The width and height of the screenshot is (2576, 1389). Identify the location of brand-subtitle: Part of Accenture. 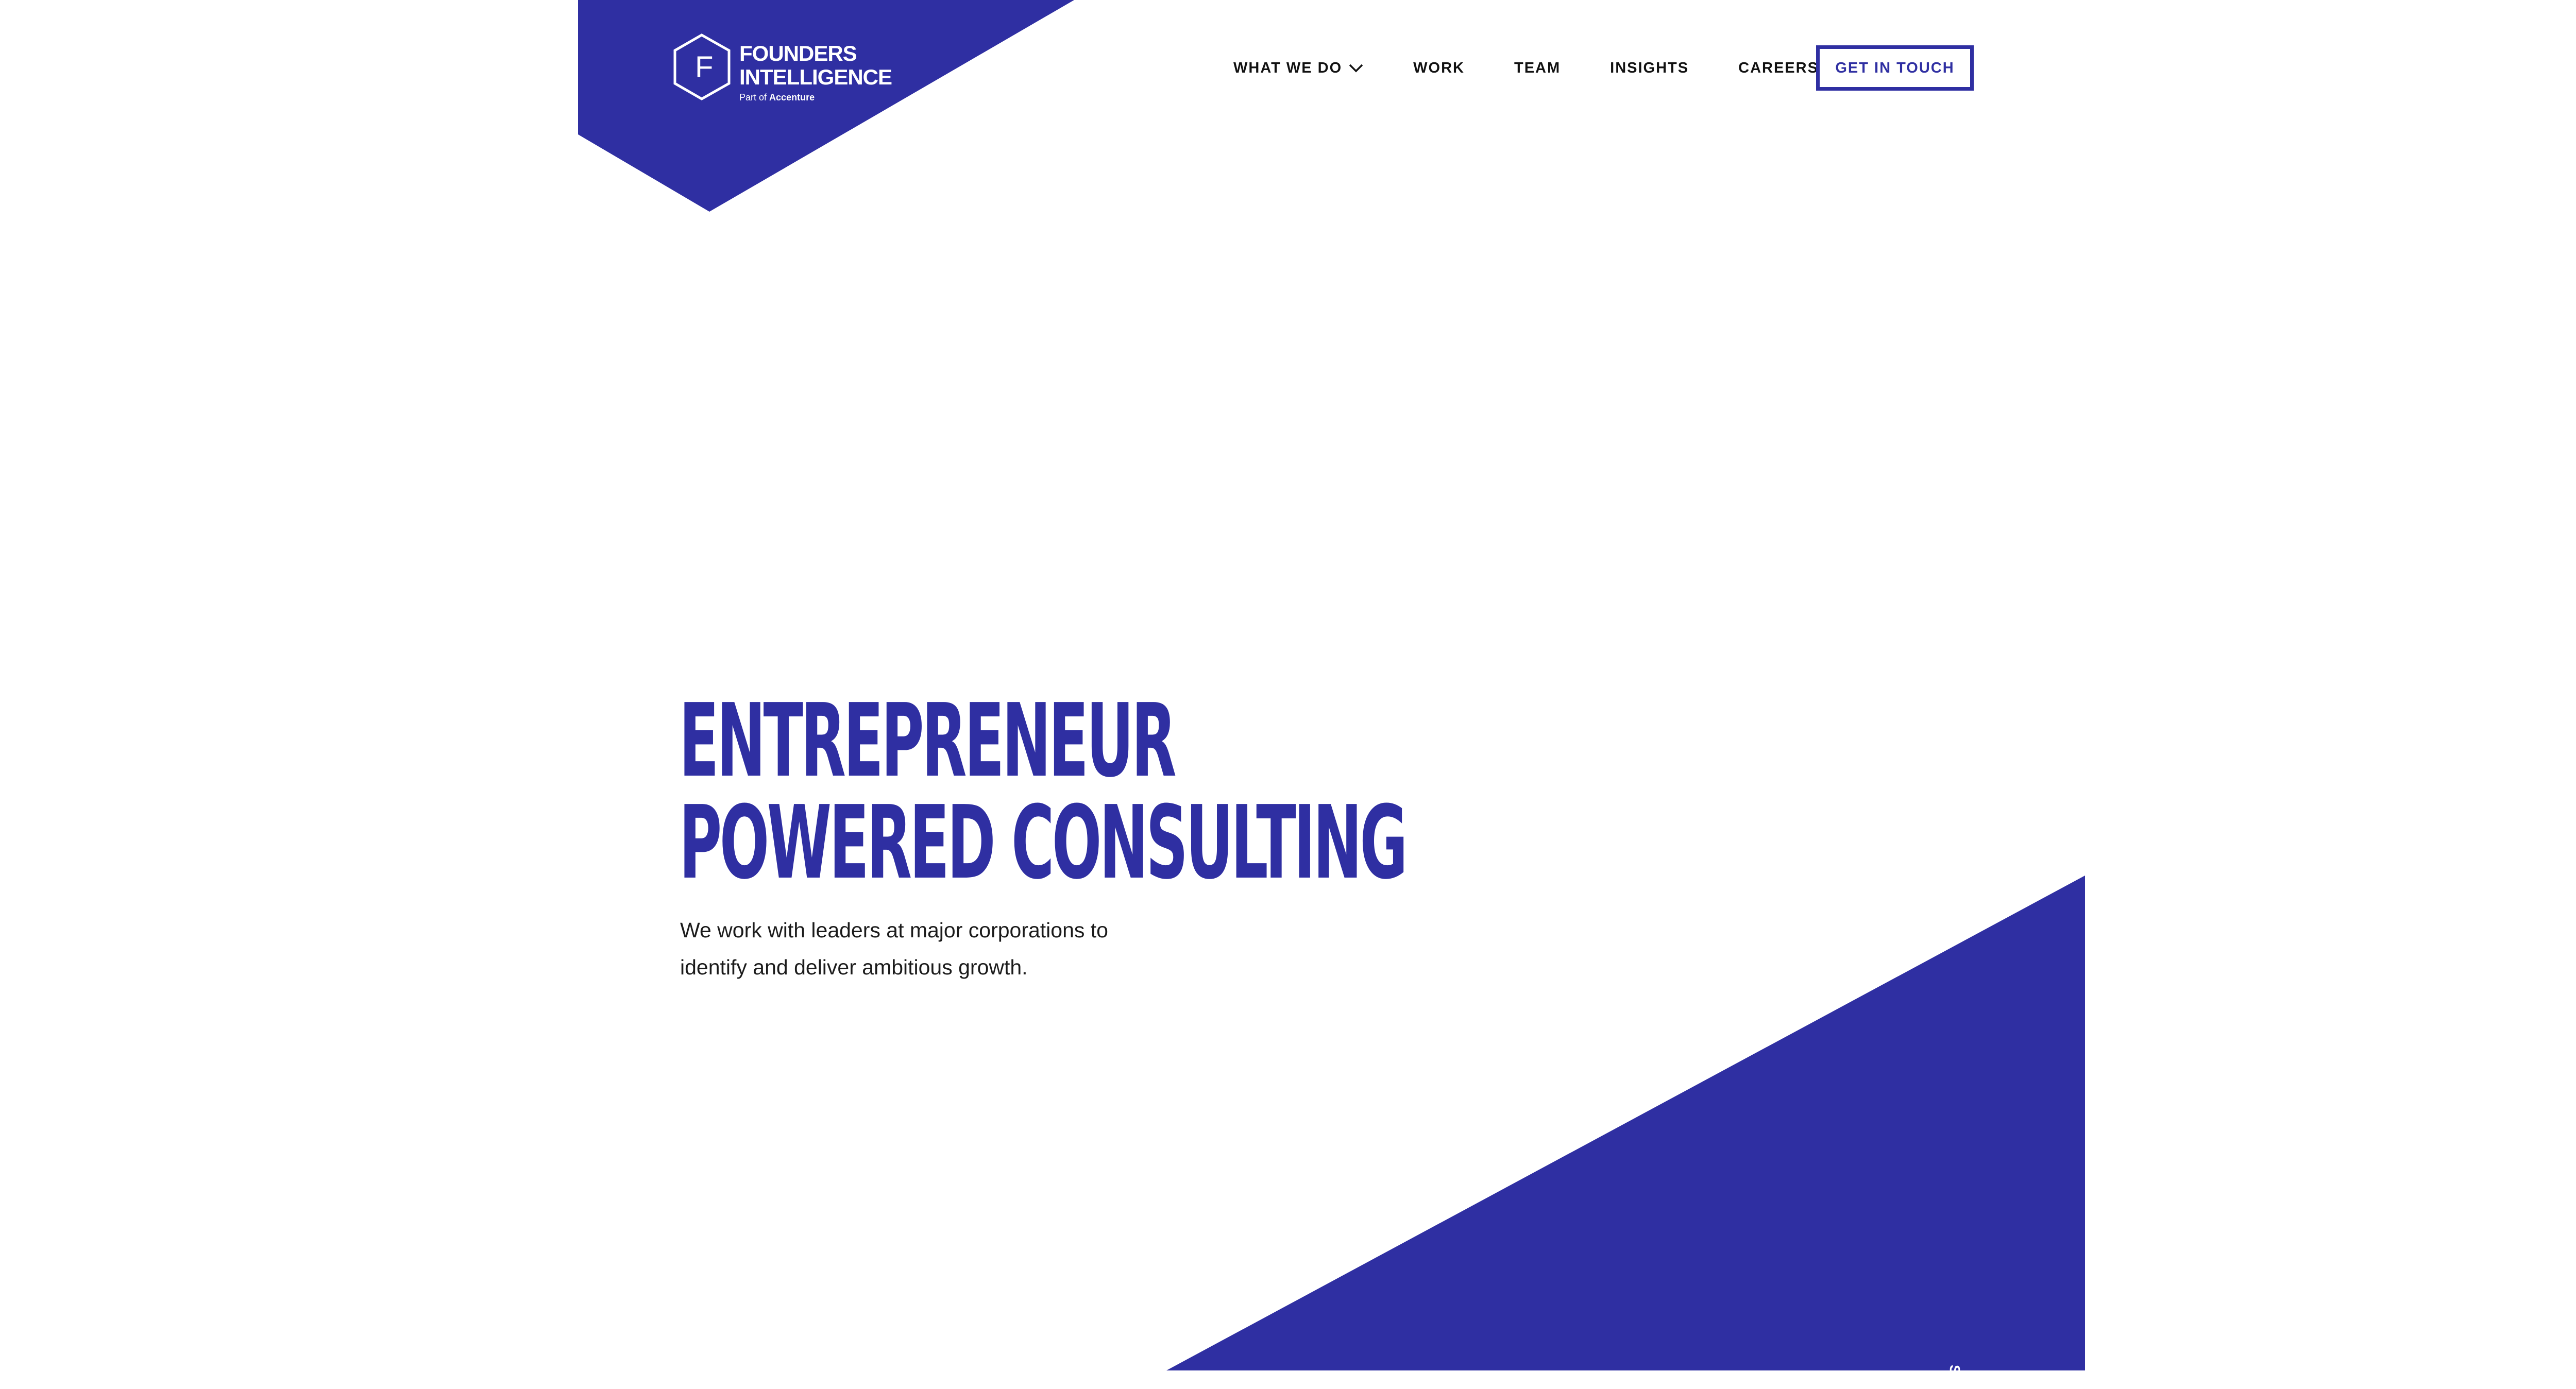
(815, 97).